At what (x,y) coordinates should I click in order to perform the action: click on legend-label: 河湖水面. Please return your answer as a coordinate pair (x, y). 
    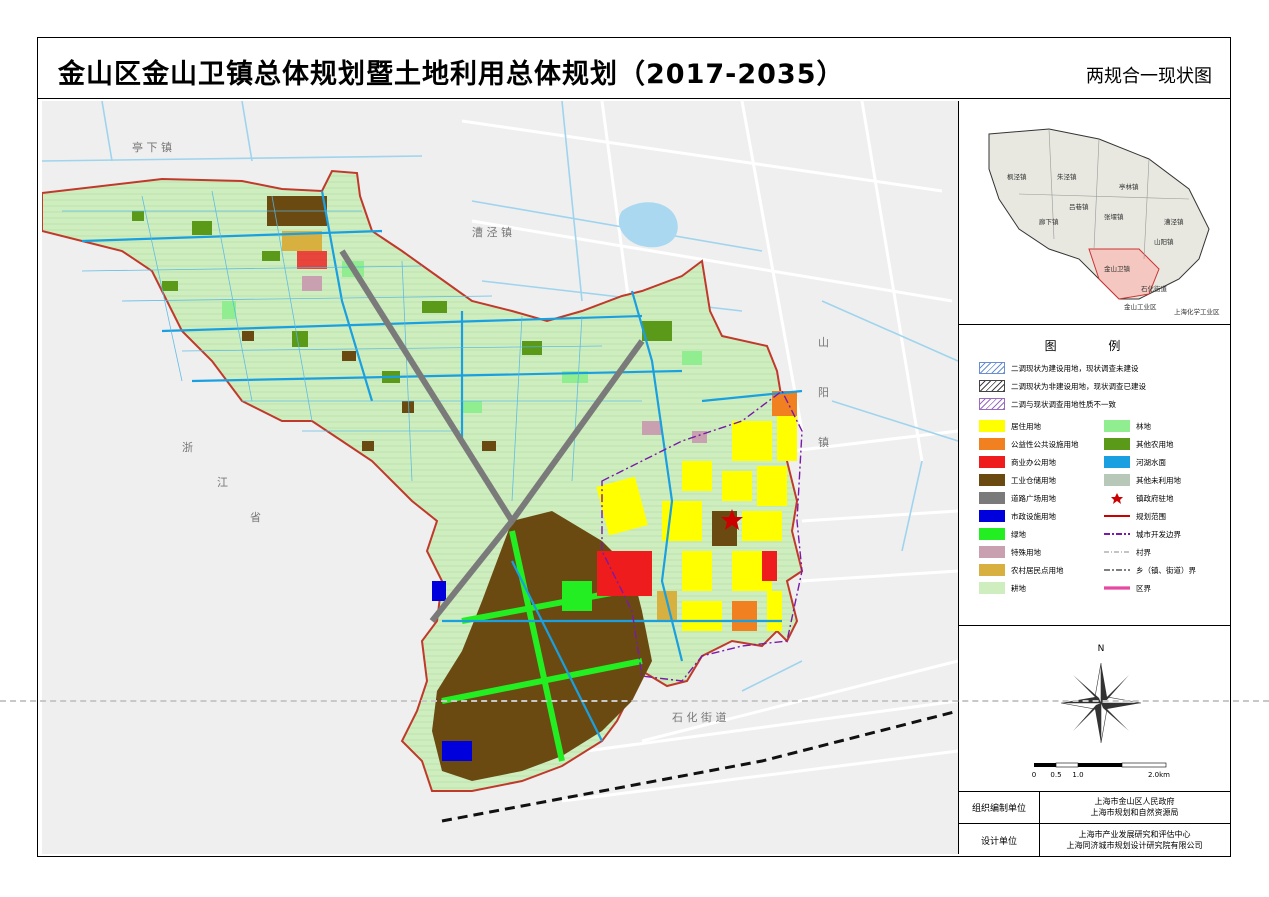
    Looking at the image, I should click on (1151, 462).